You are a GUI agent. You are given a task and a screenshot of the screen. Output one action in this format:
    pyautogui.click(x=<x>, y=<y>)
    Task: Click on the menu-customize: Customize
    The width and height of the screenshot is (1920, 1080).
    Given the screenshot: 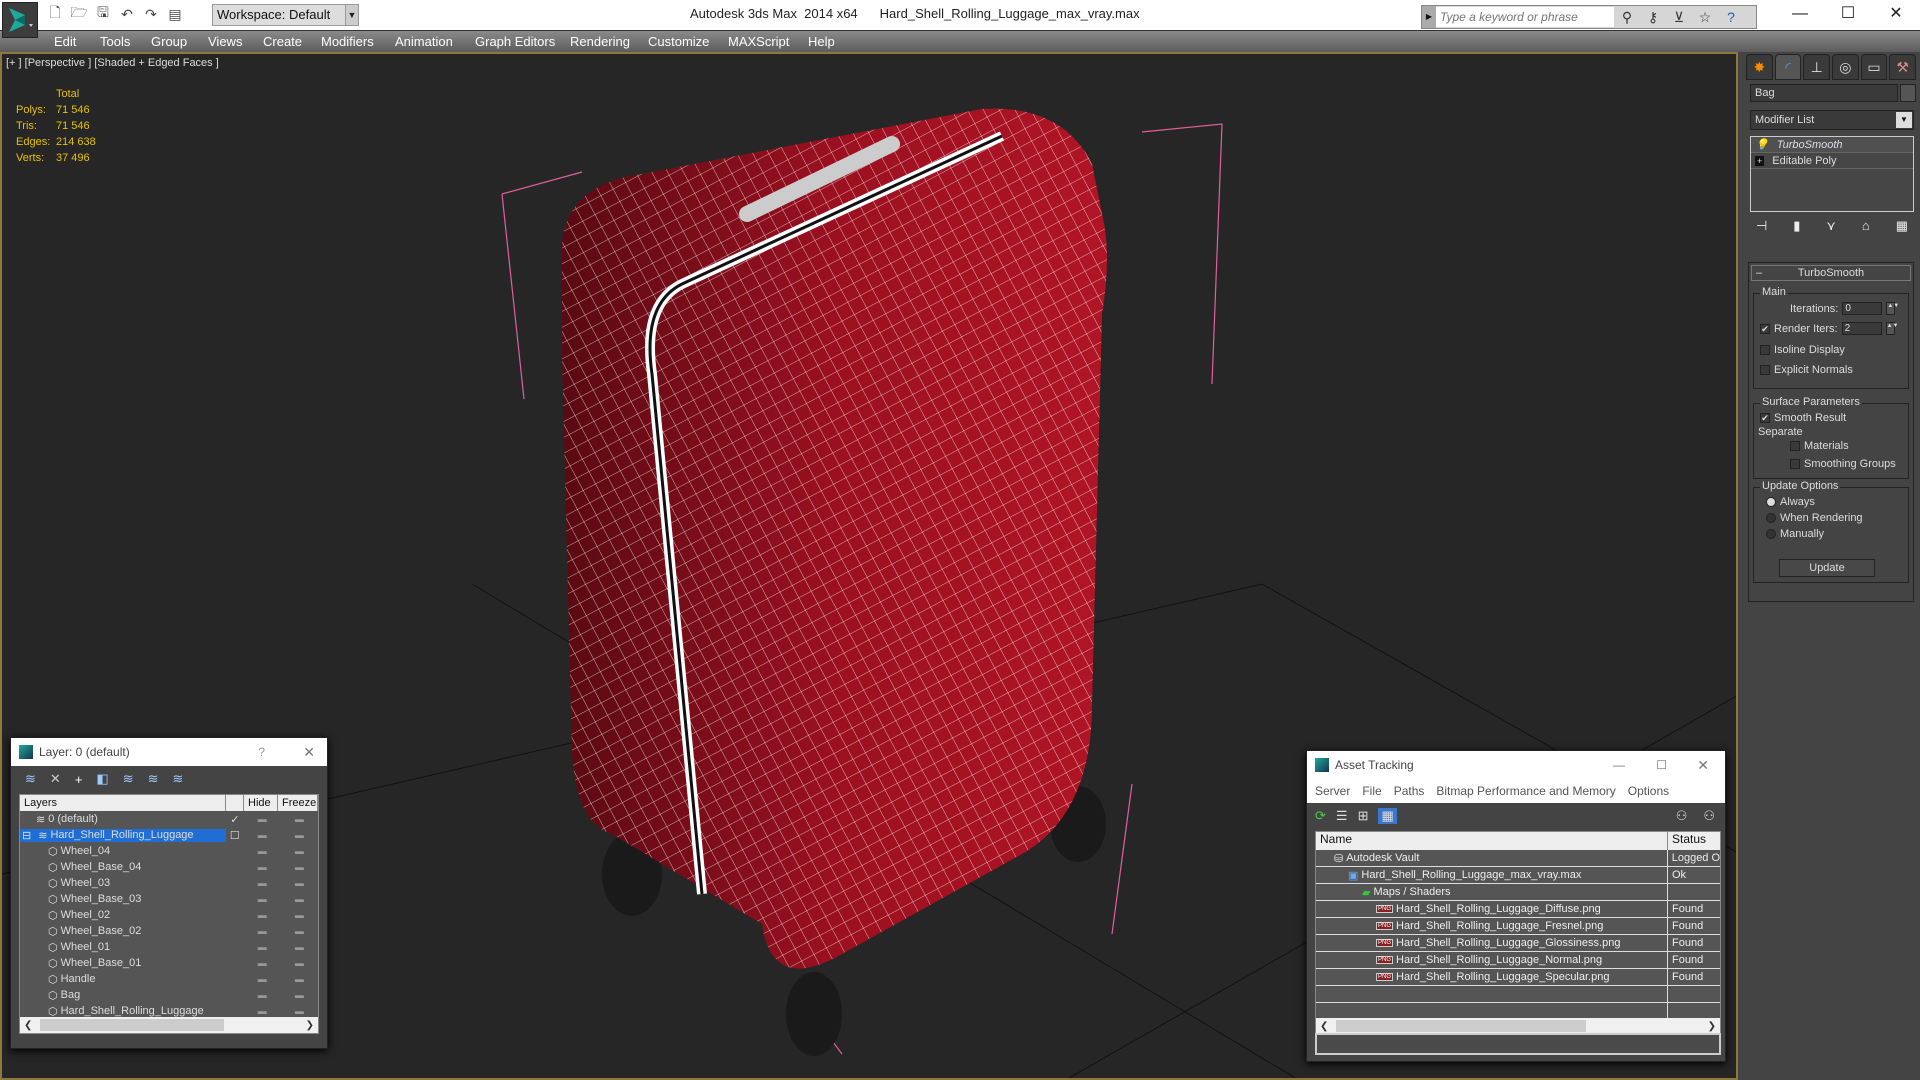 What is the action you would take?
    pyautogui.click(x=678, y=41)
    